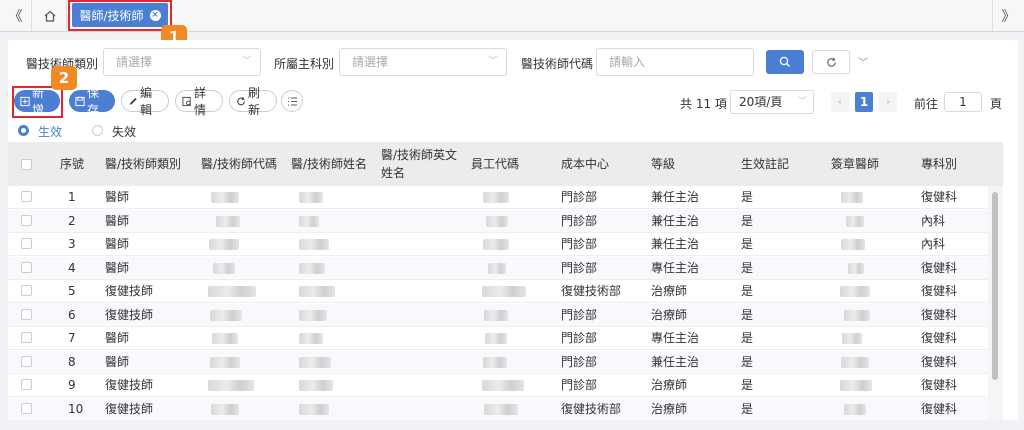  I want to click on pencil-icon, so click(133, 101).